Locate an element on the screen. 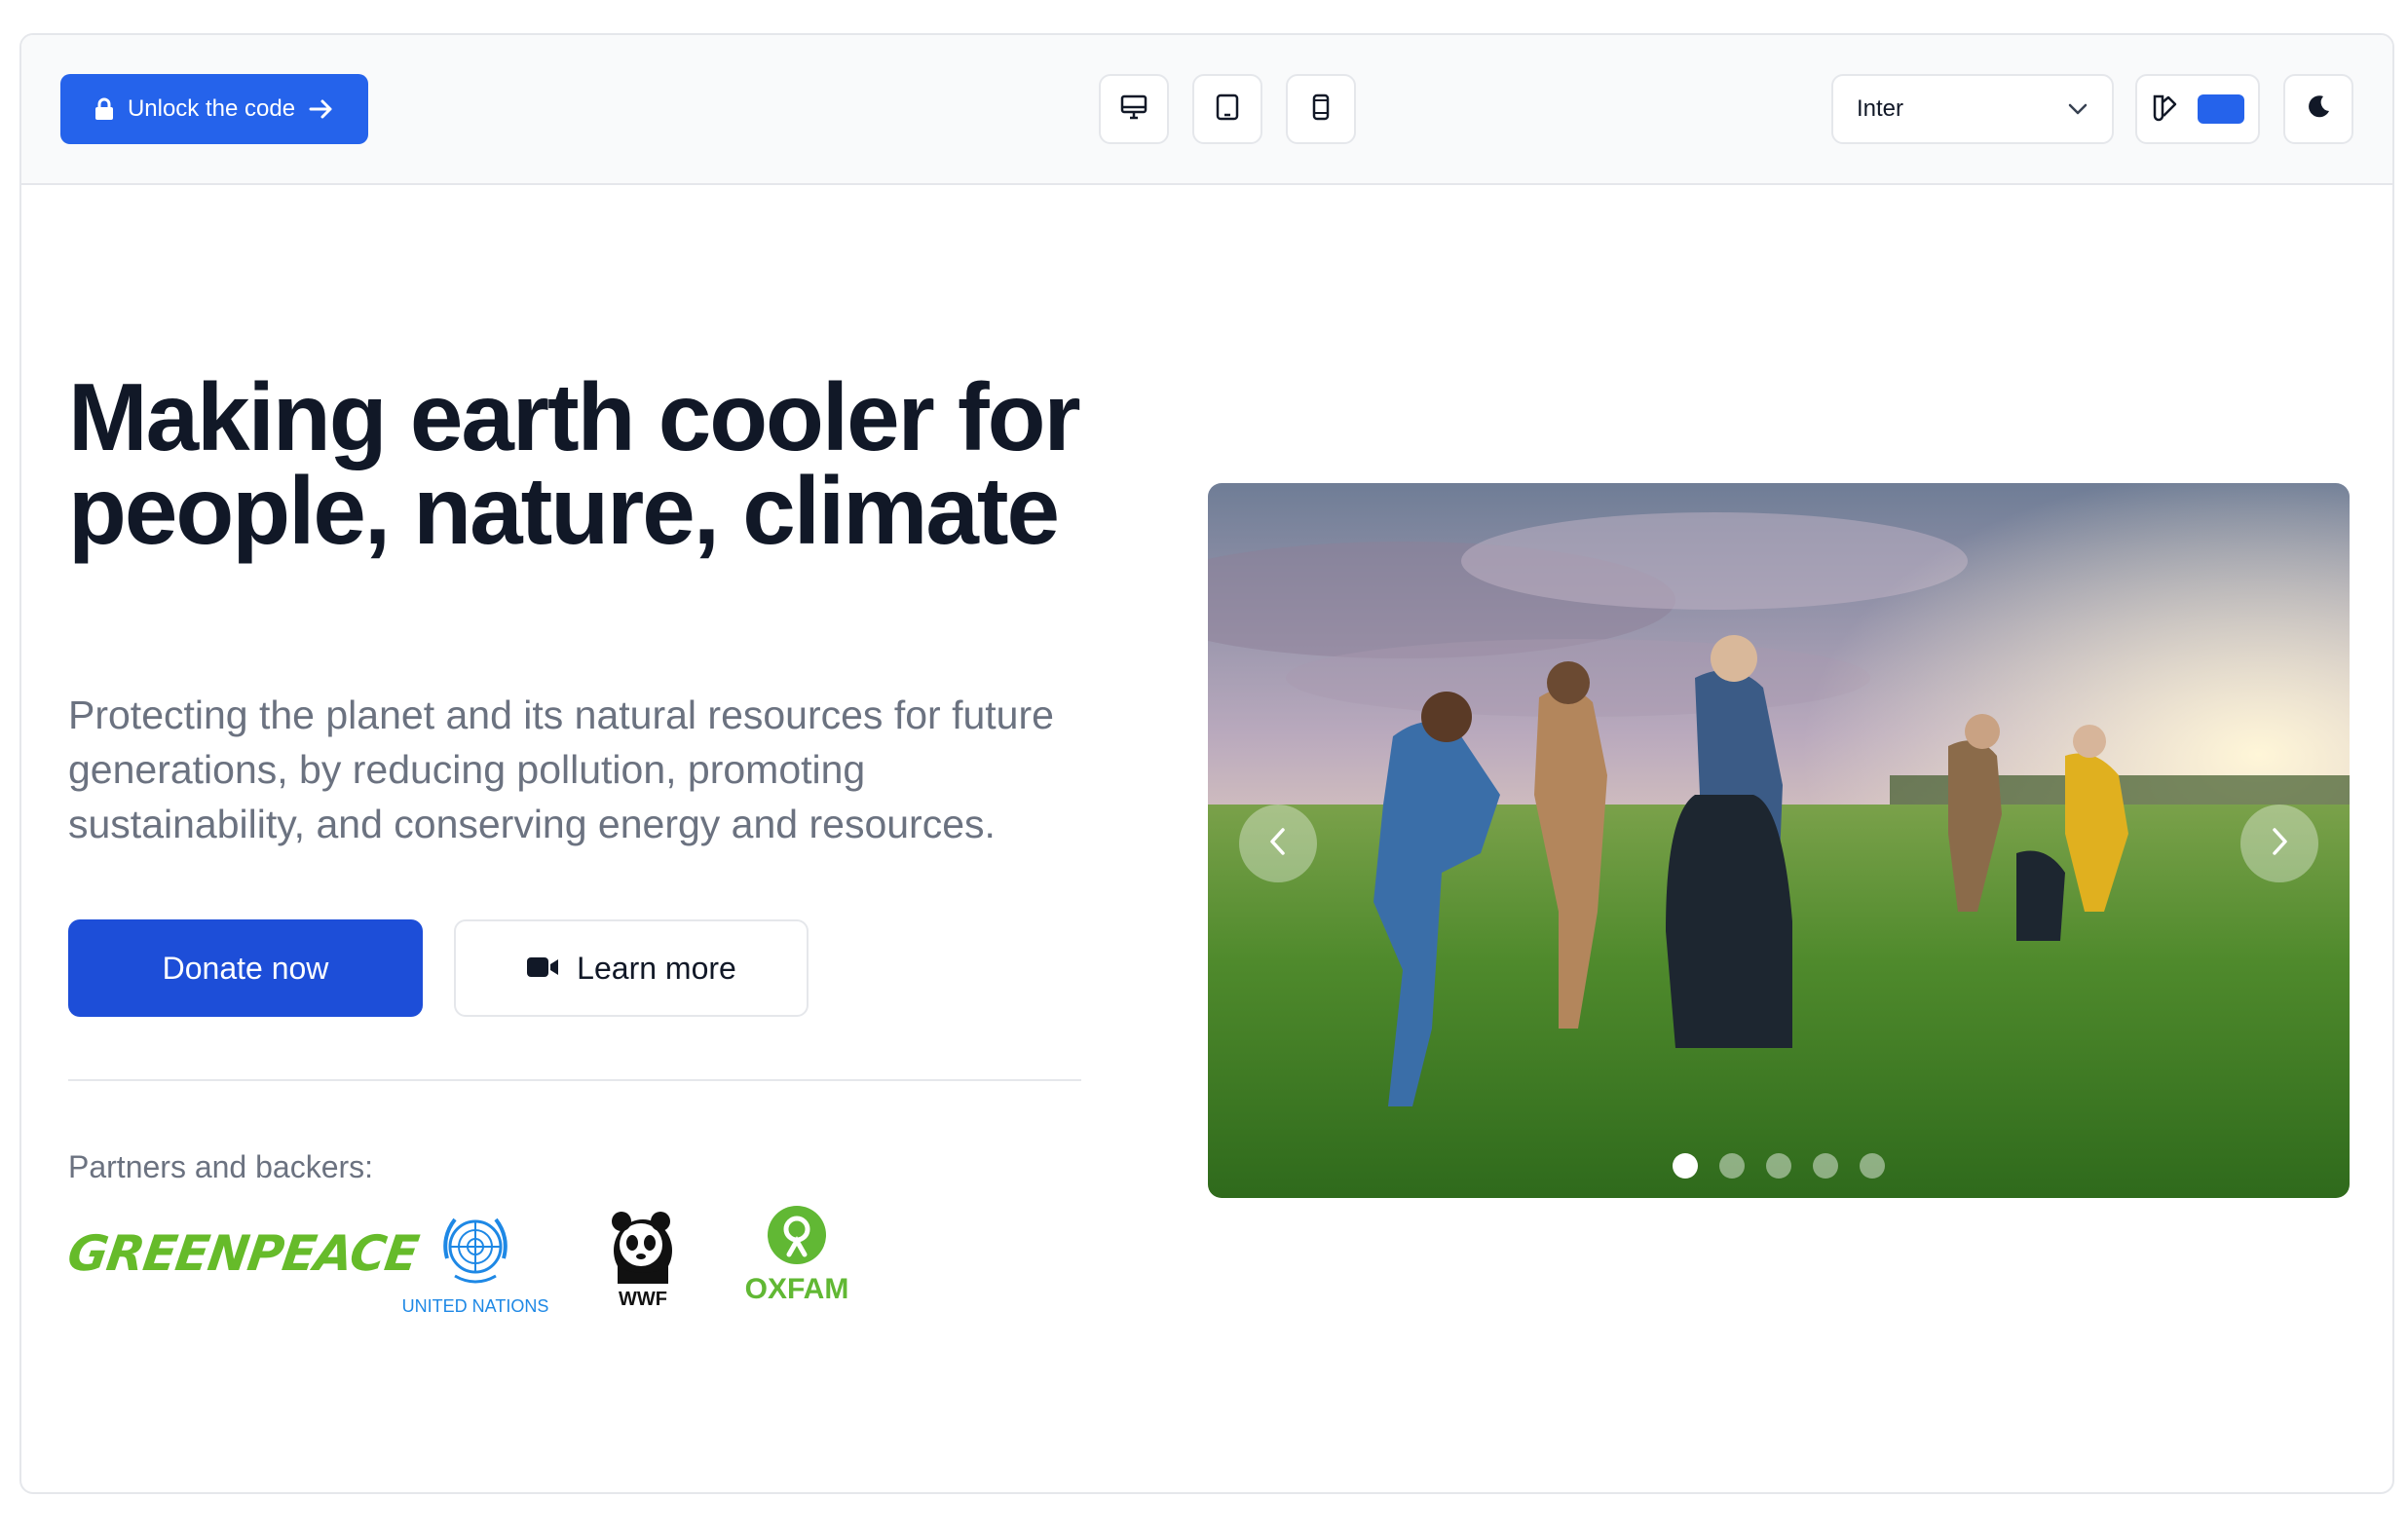 The height and width of the screenshot is (1535, 2408). carousel-prev-button is located at coordinates (1278, 844).